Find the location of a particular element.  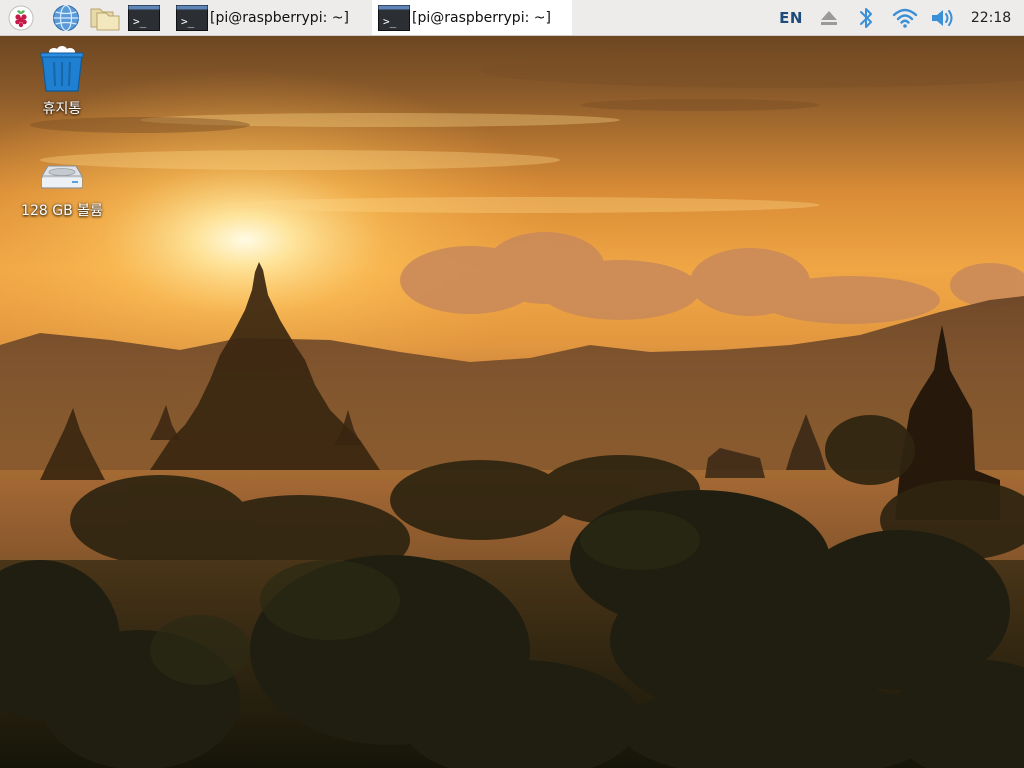

file-manager-launcher is located at coordinates (105, 18).